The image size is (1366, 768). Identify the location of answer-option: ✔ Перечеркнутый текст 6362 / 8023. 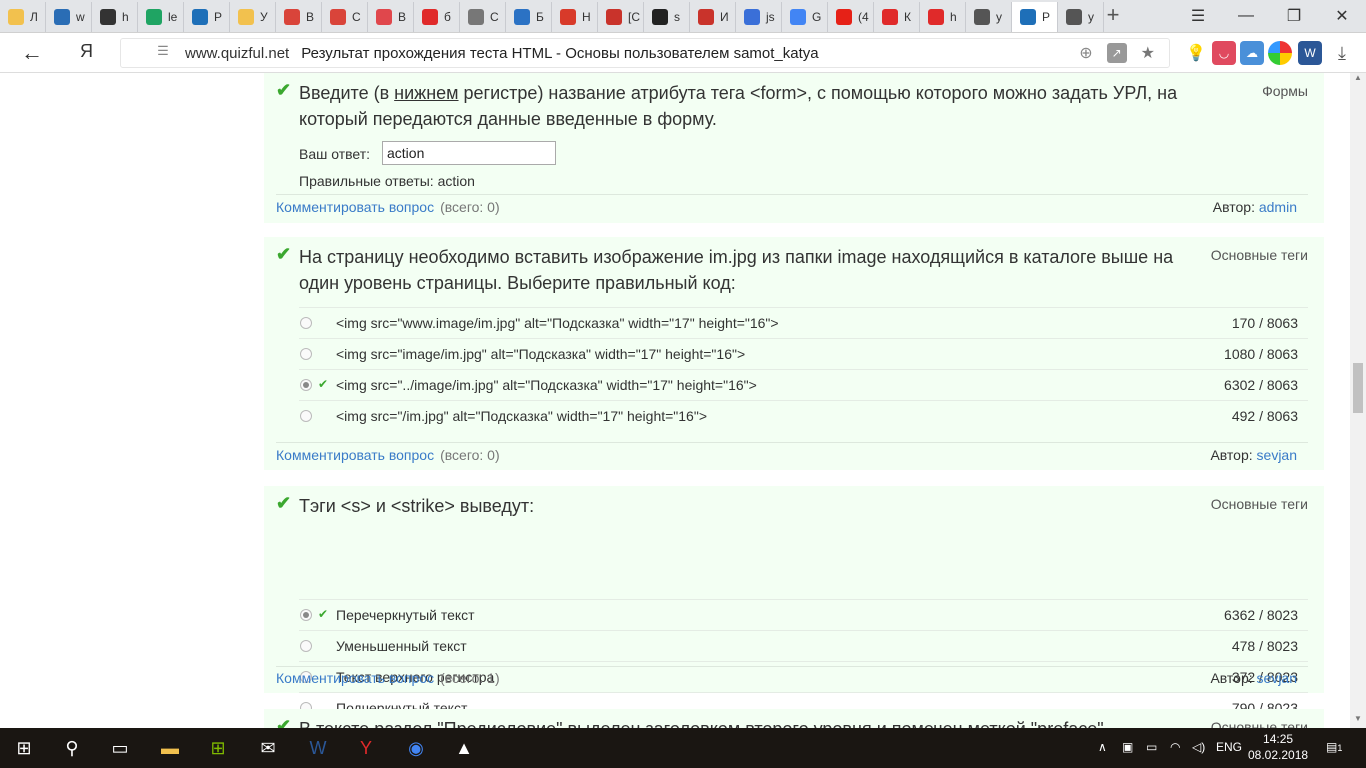
(803, 614).